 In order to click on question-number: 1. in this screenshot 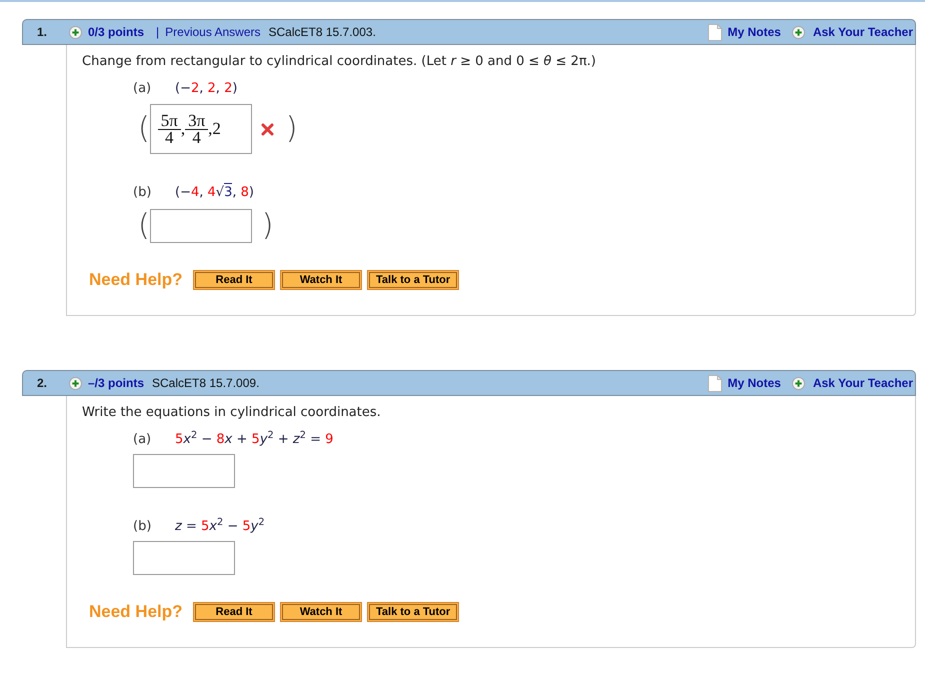, I will do `click(42, 32)`.